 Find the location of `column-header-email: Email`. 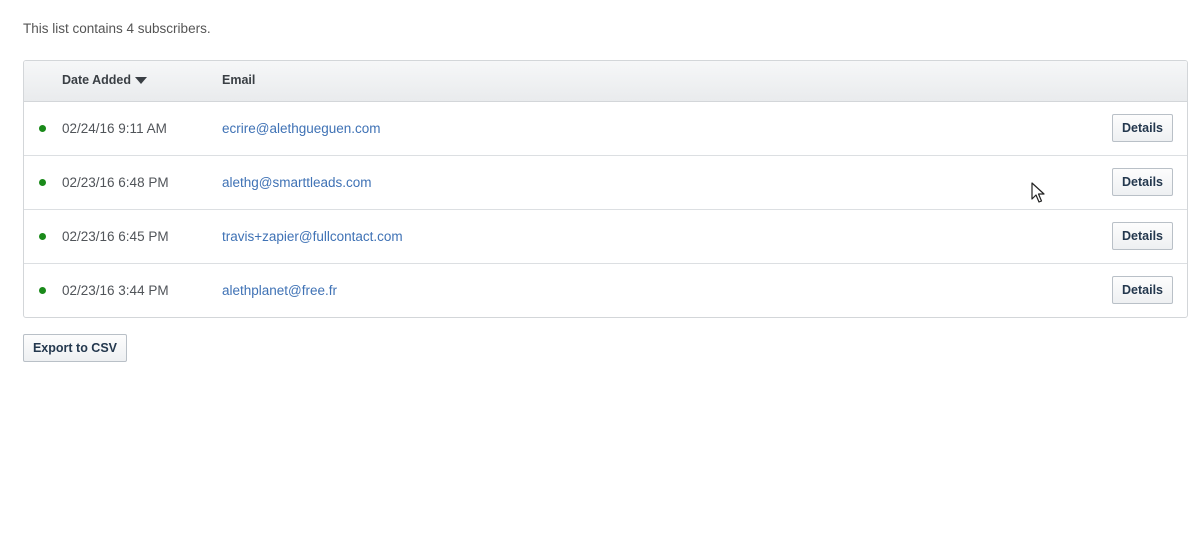

column-header-email: Email is located at coordinates (239, 80).